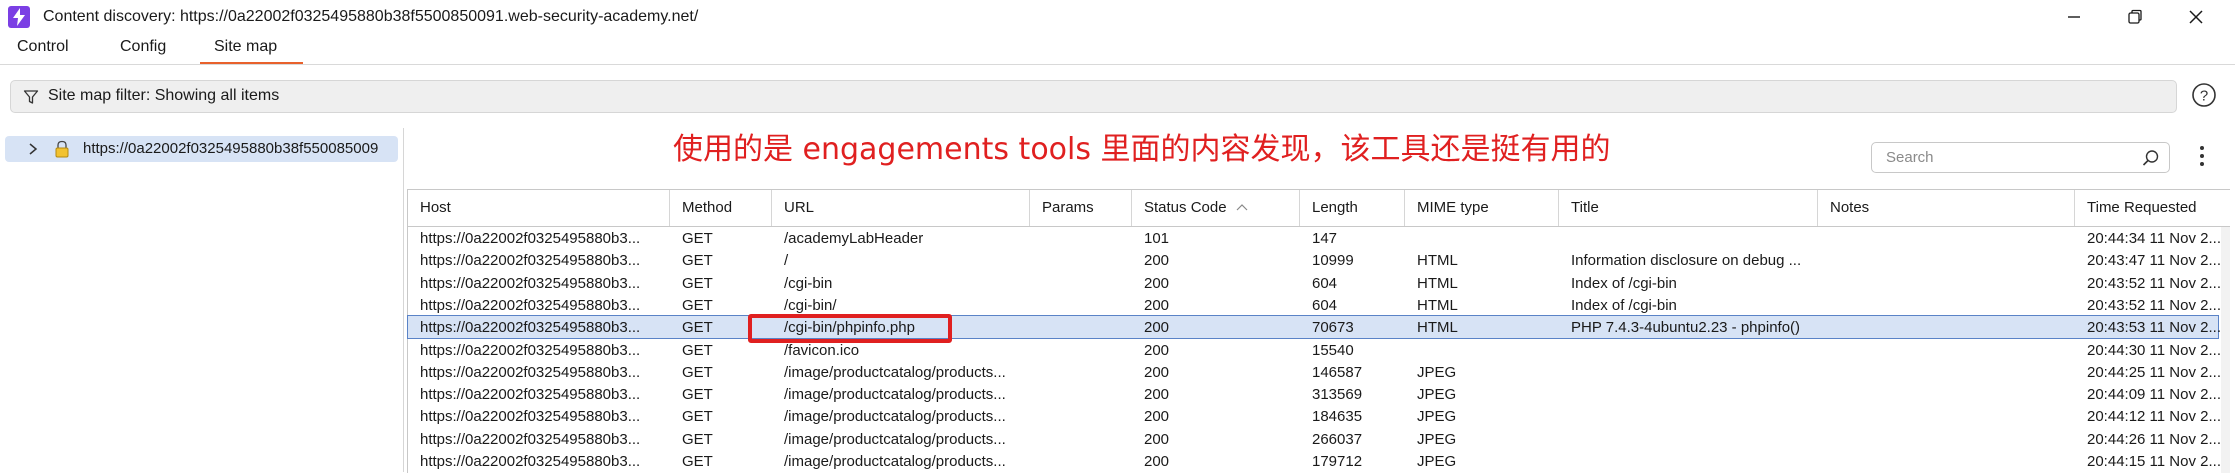  Describe the element at coordinates (2225, 350) in the screenshot. I see `vertical-scrollbar` at that location.